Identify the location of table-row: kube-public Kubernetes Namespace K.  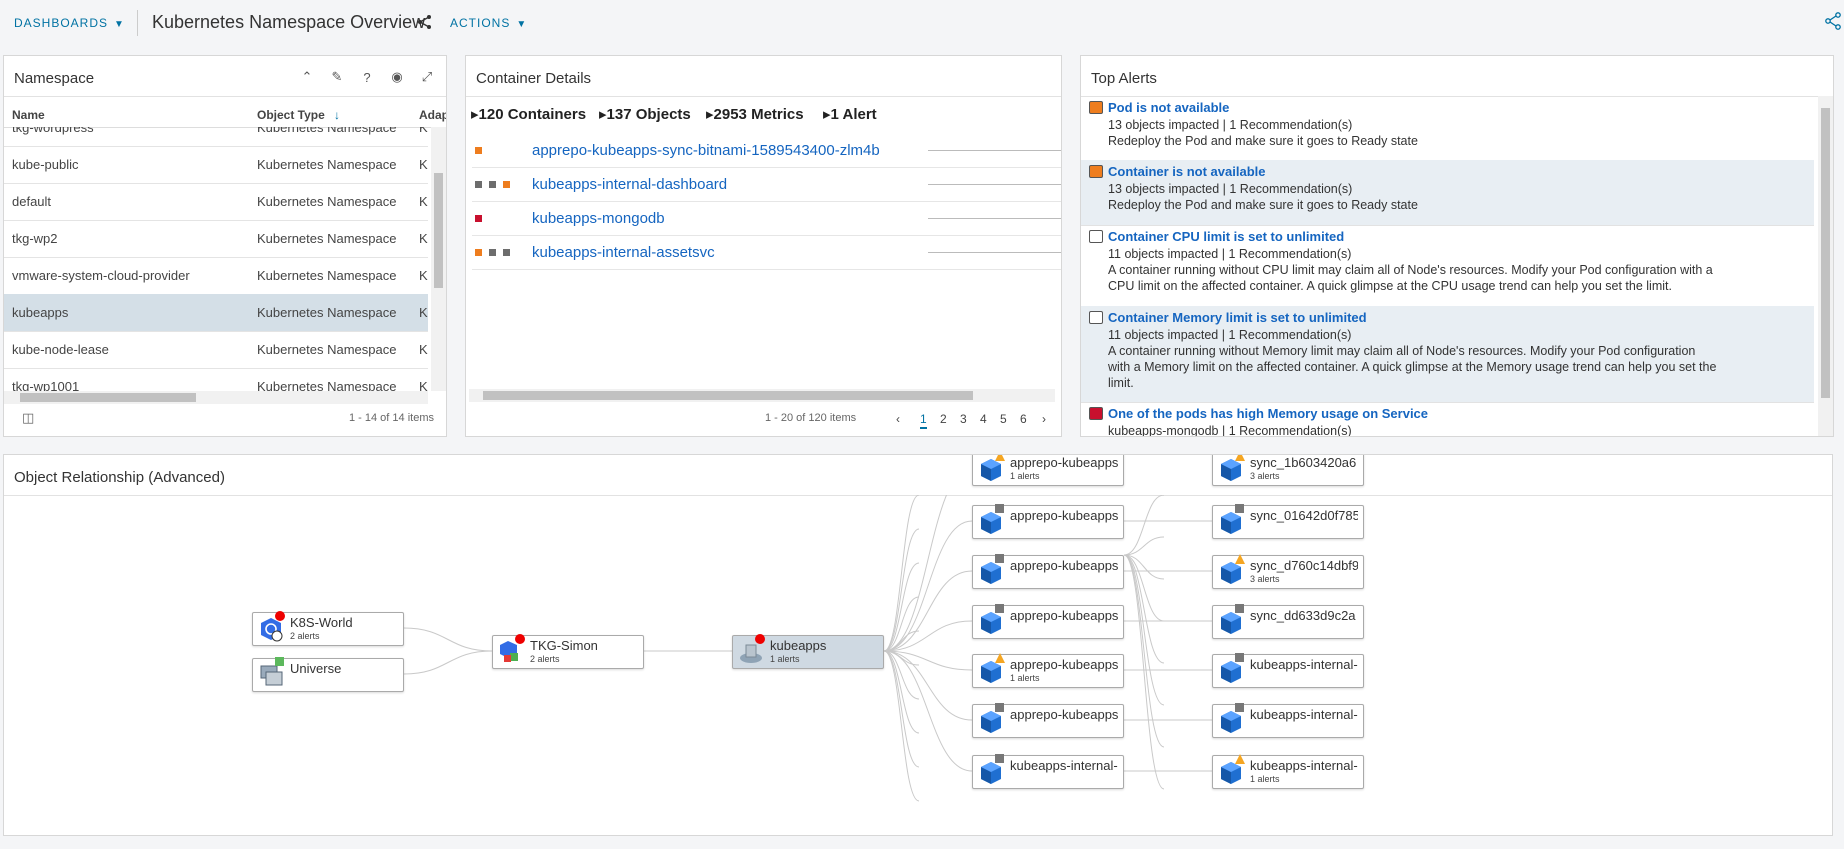
(216, 165).